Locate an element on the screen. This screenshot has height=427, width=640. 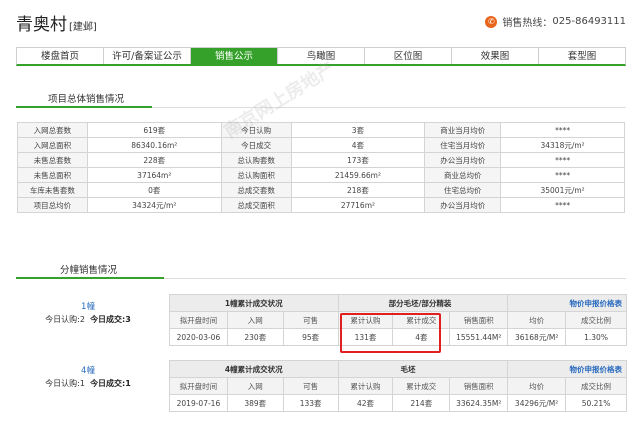
phone-icon: ✆ is located at coordinates (491, 21).